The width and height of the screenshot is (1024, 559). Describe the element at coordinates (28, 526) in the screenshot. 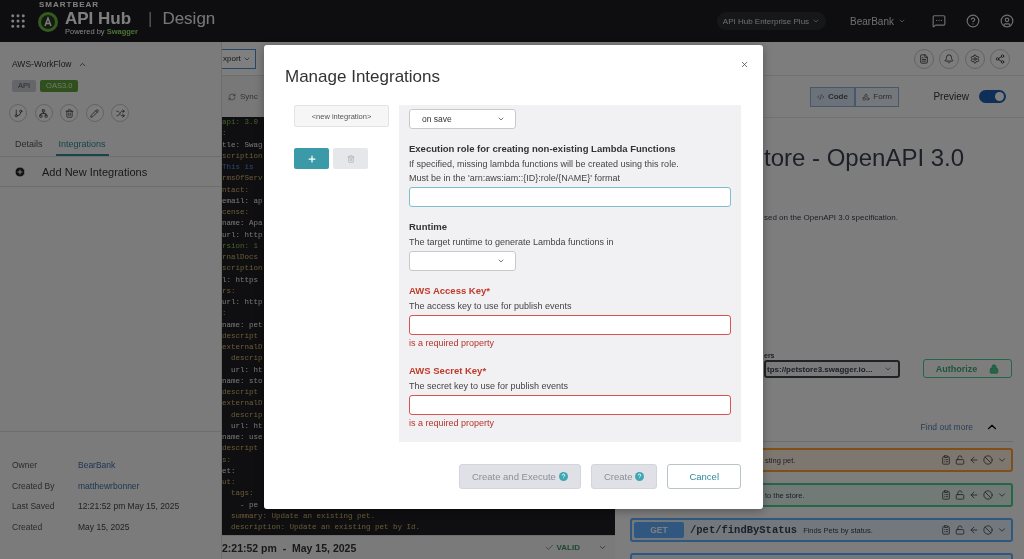

I see `meta-label: Created` at that location.